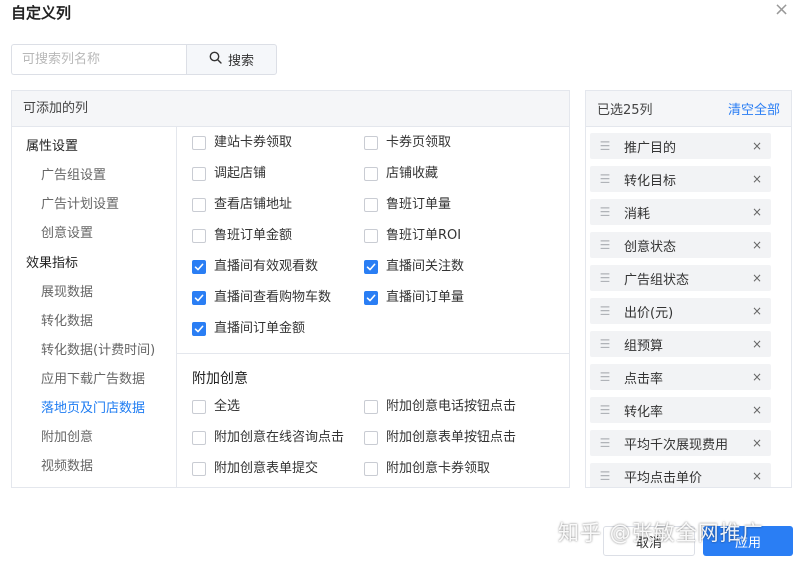  What do you see at coordinates (680, 344) in the screenshot?
I see `selected-column-item: ☰ 组预算 ×` at bounding box center [680, 344].